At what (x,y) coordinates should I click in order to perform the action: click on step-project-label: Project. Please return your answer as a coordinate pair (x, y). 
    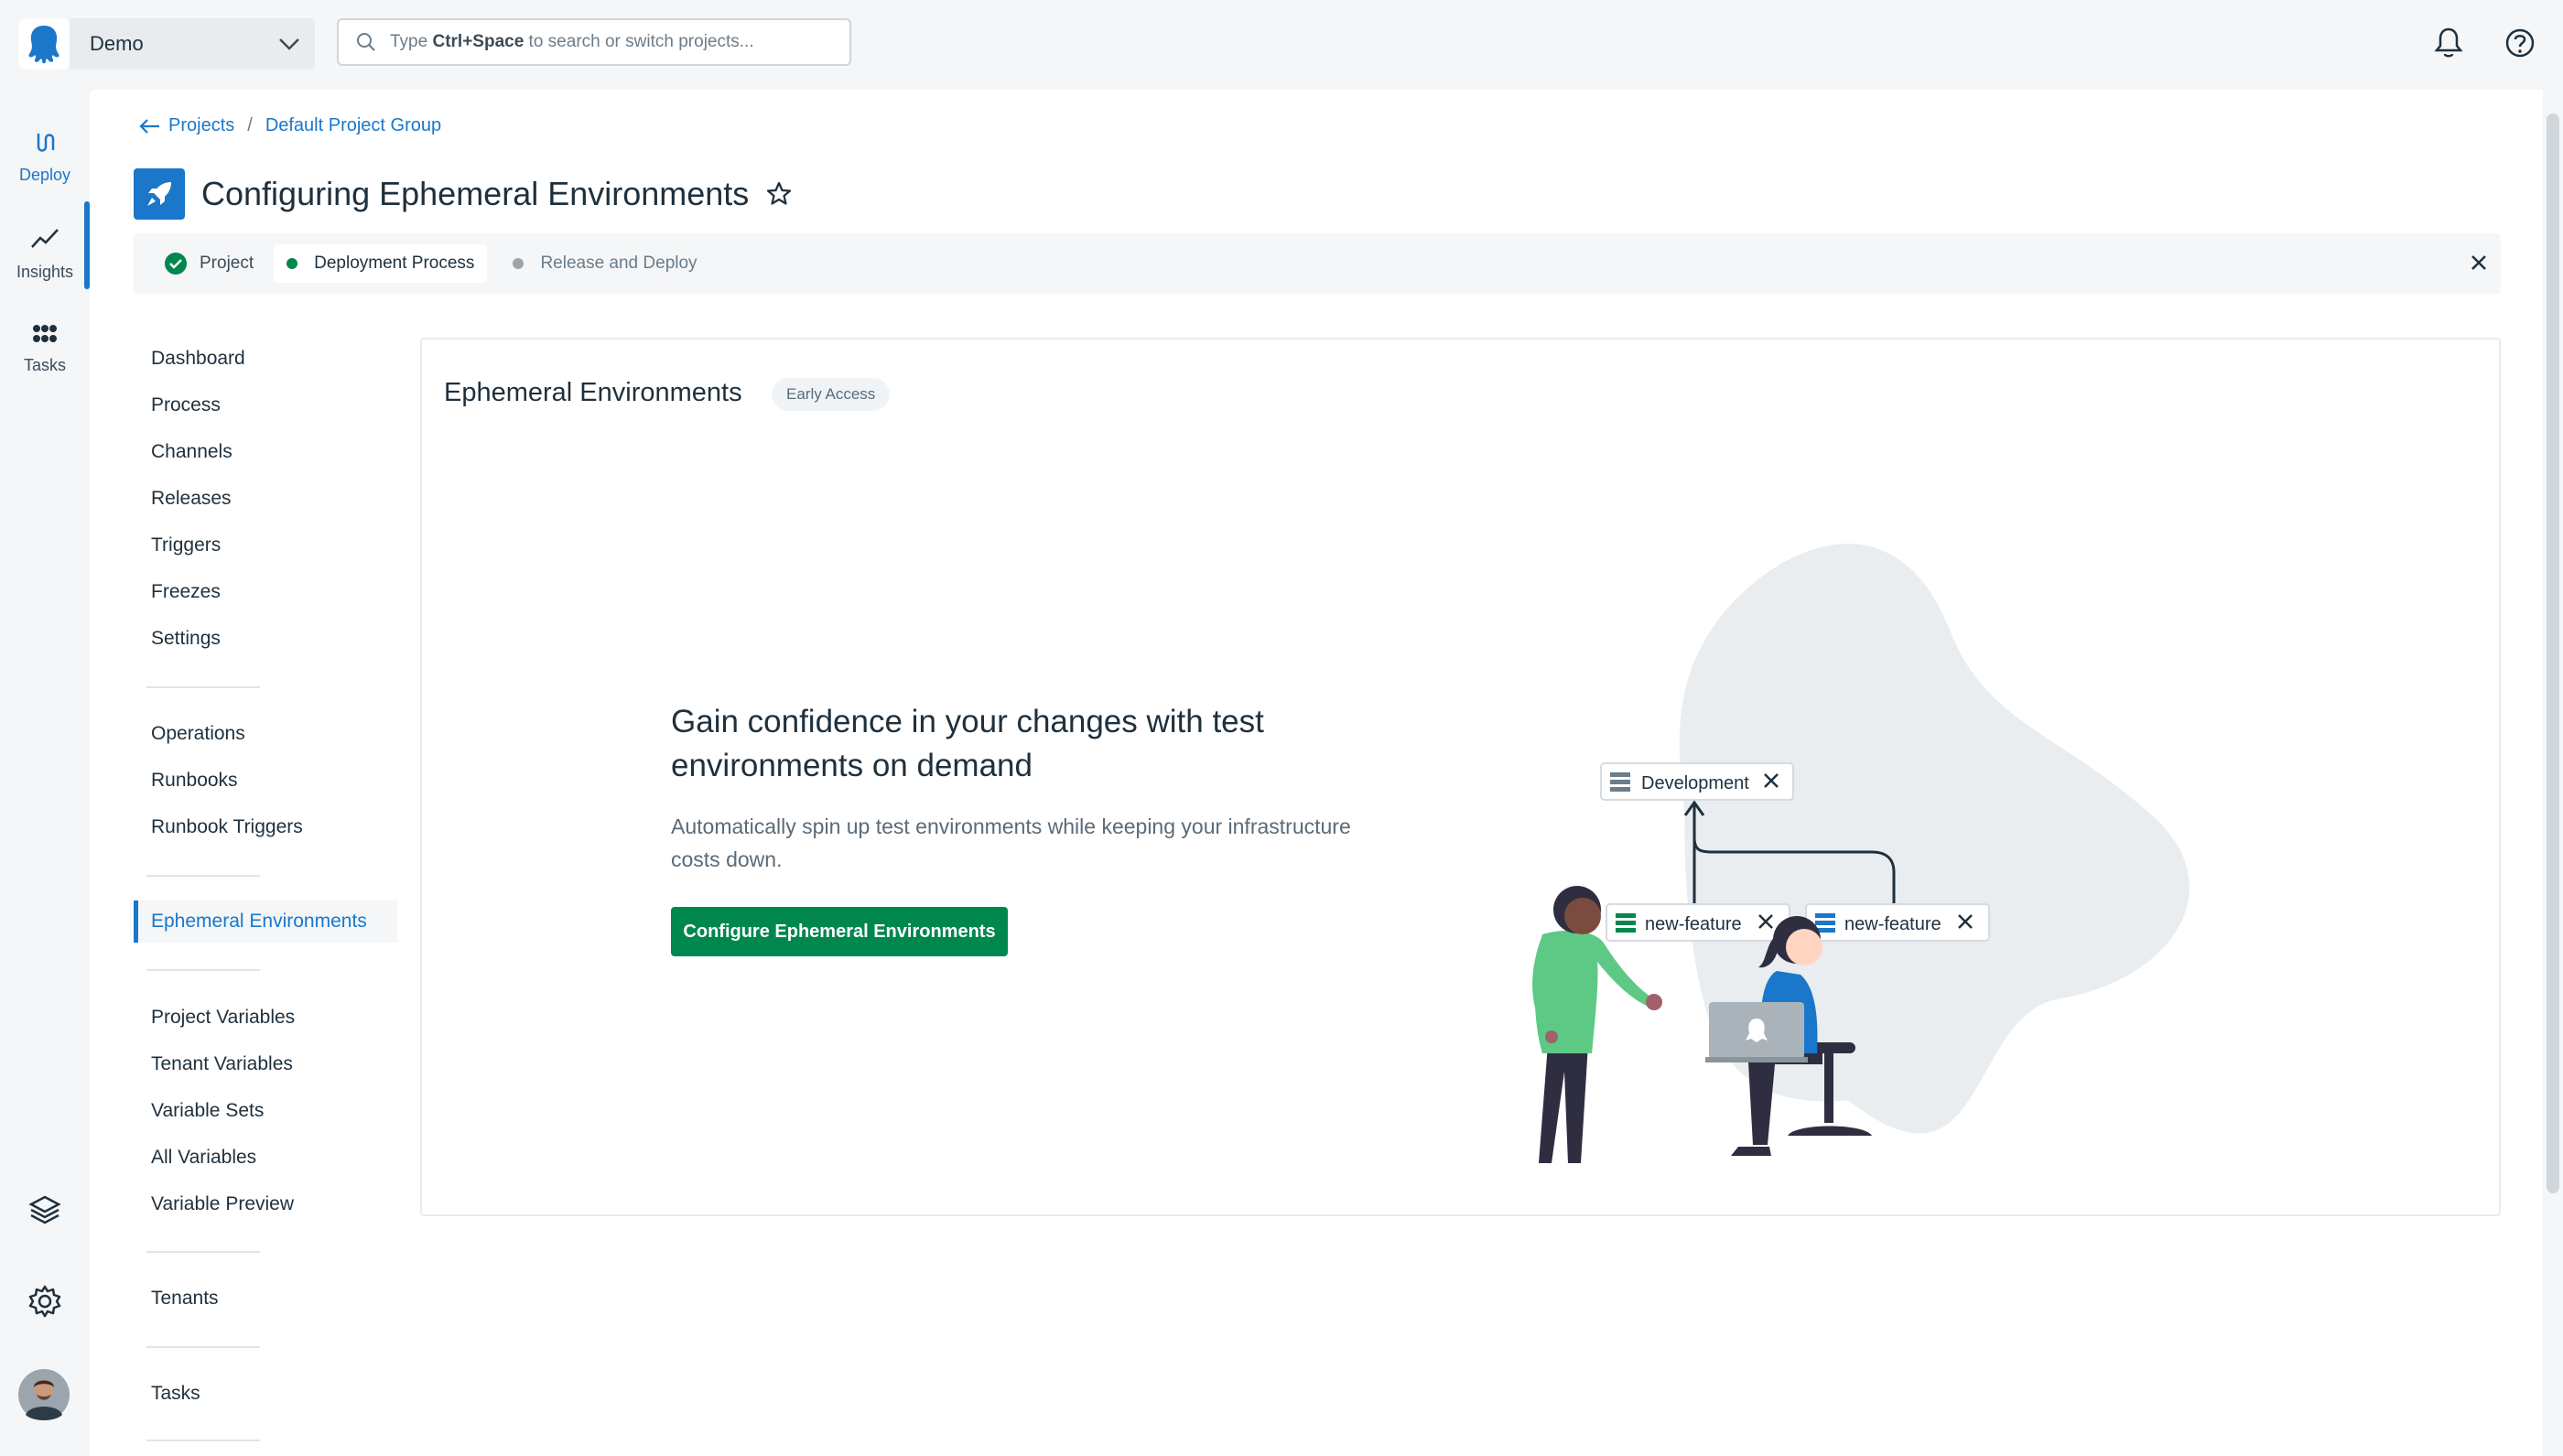
    Looking at the image, I should click on (227, 263).